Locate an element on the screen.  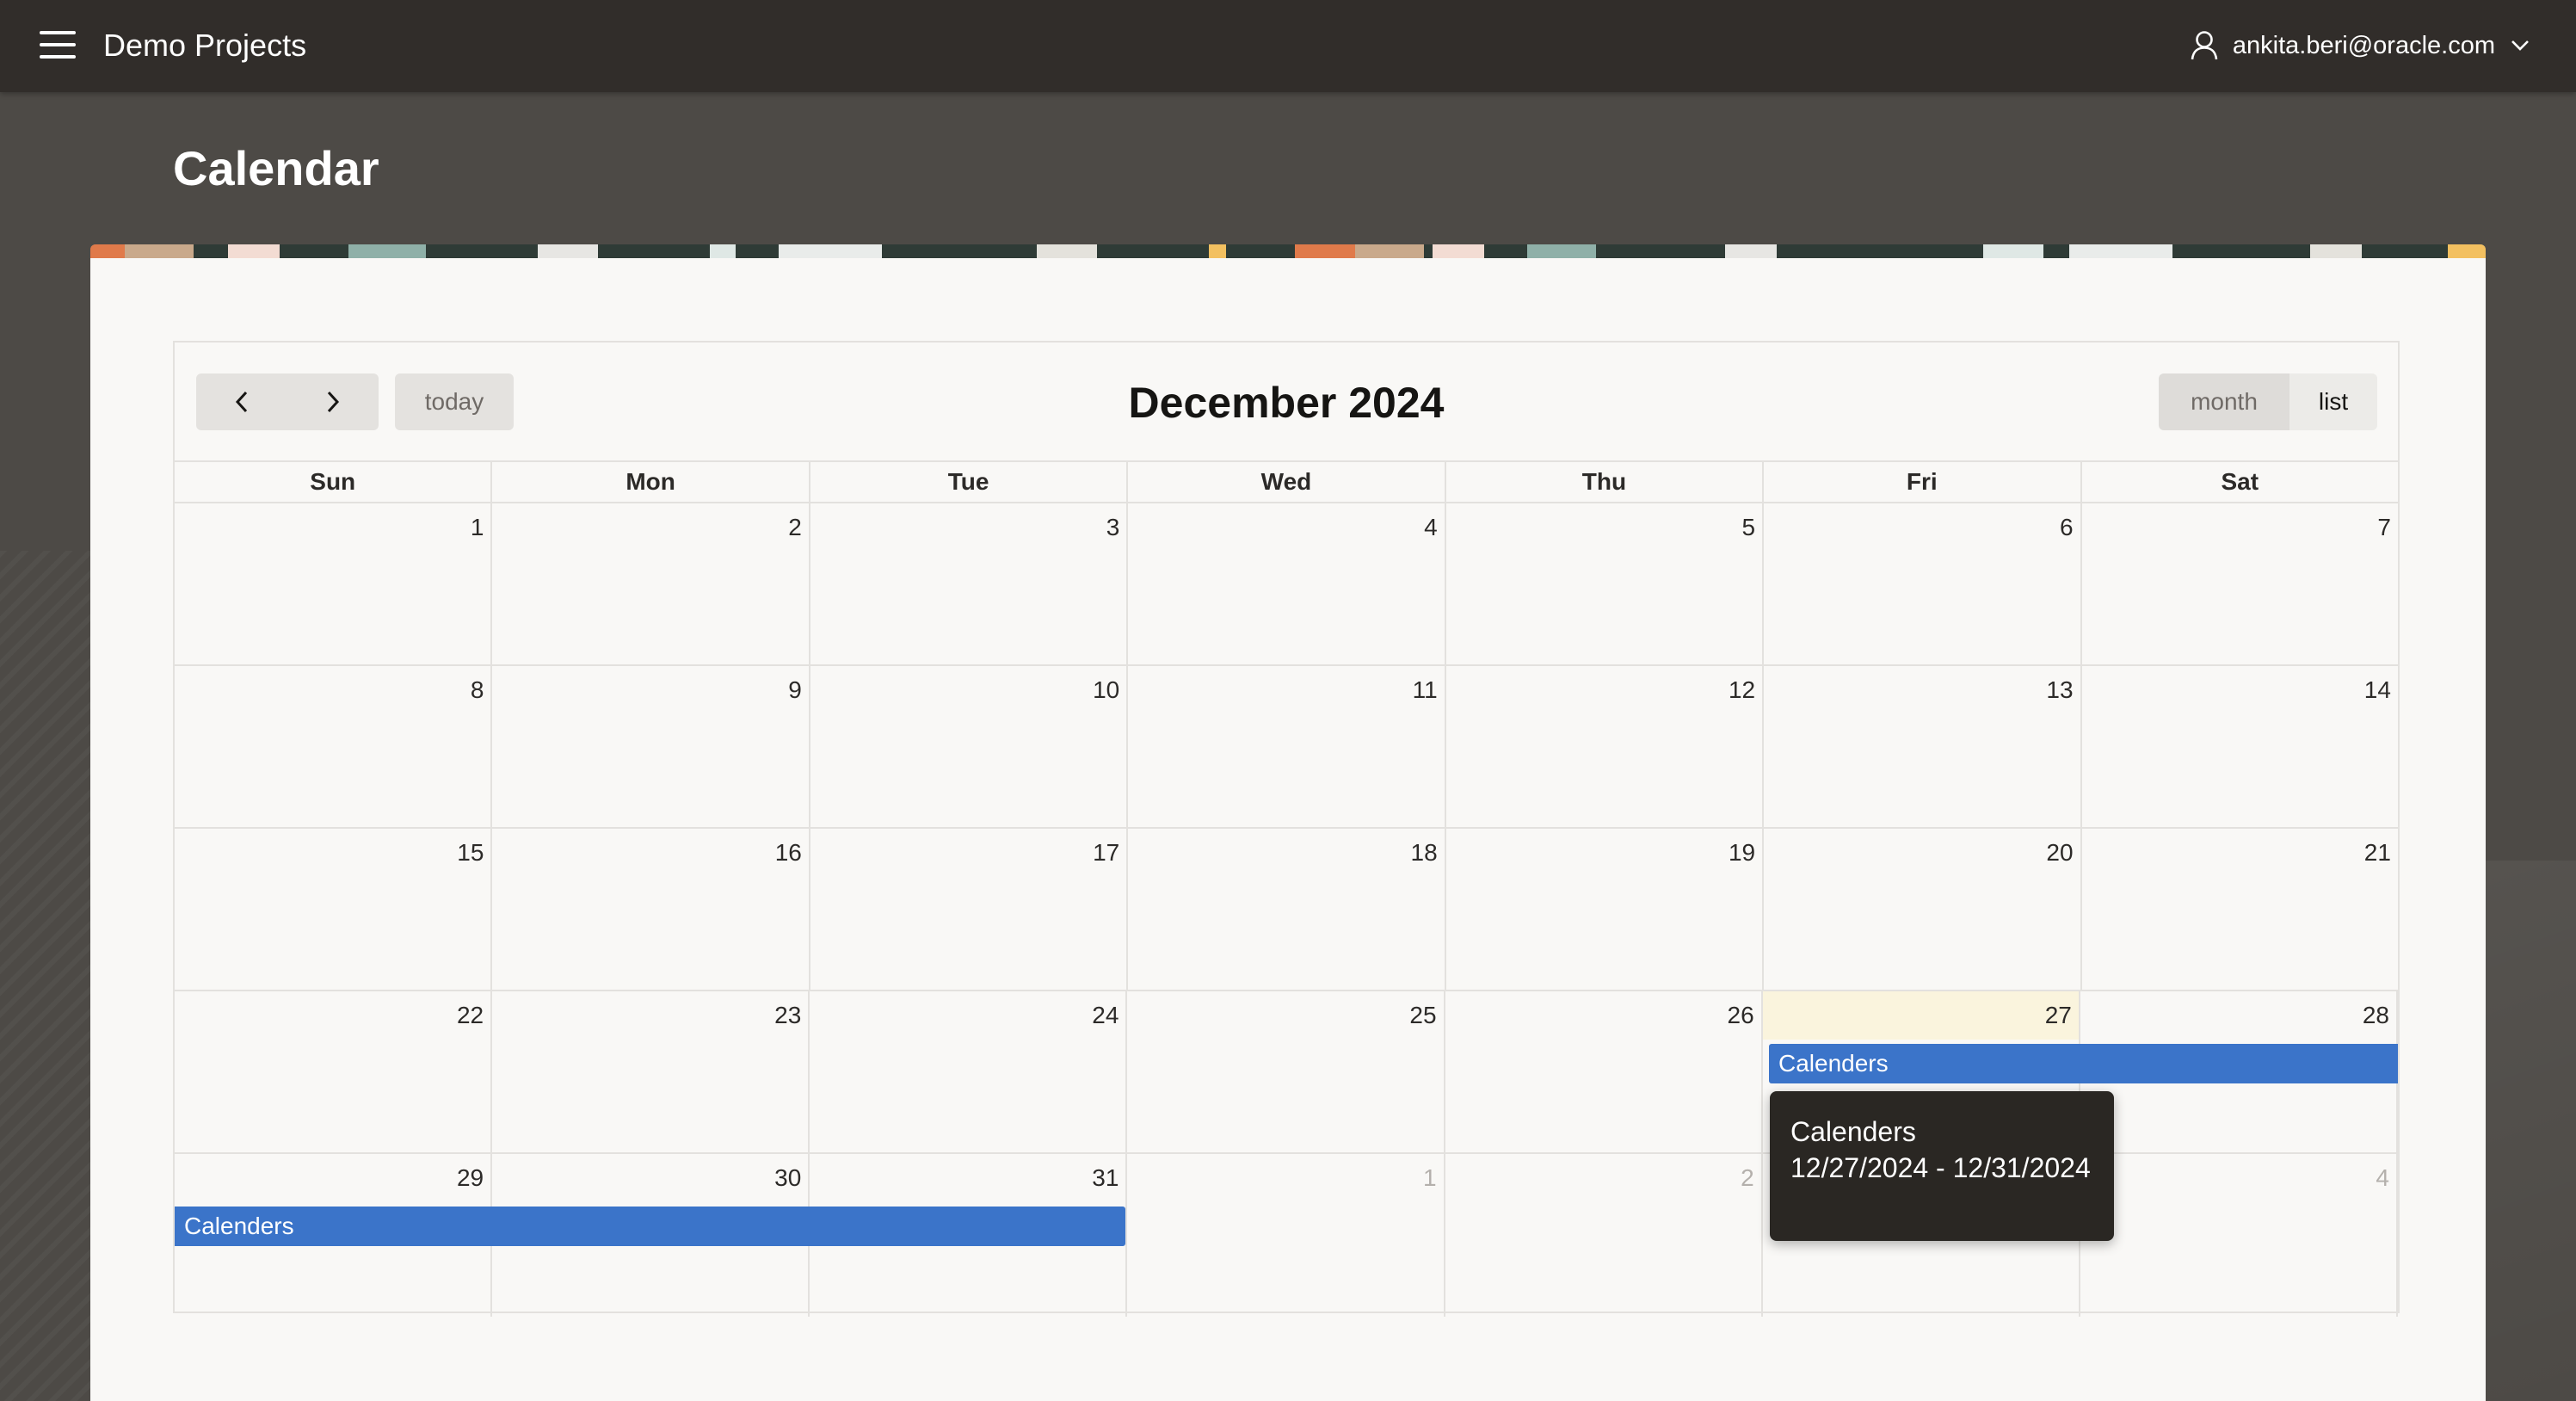
week-row: 15 16 17 18 19 20 21 is located at coordinates (1287, 910).